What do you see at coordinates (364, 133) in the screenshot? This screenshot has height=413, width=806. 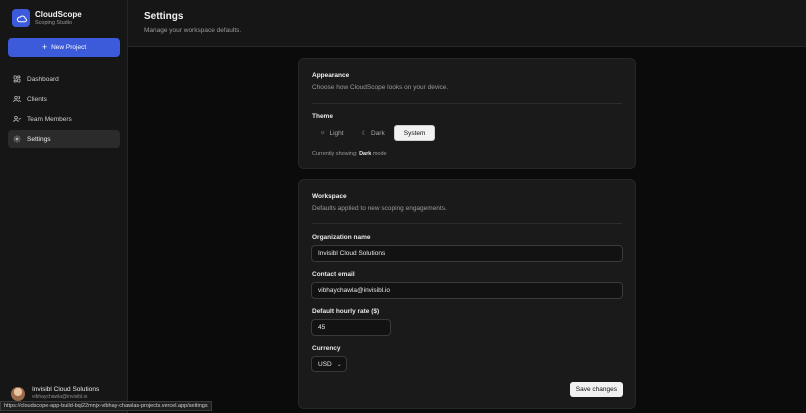 I see `moon-icon: ☾` at bounding box center [364, 133].